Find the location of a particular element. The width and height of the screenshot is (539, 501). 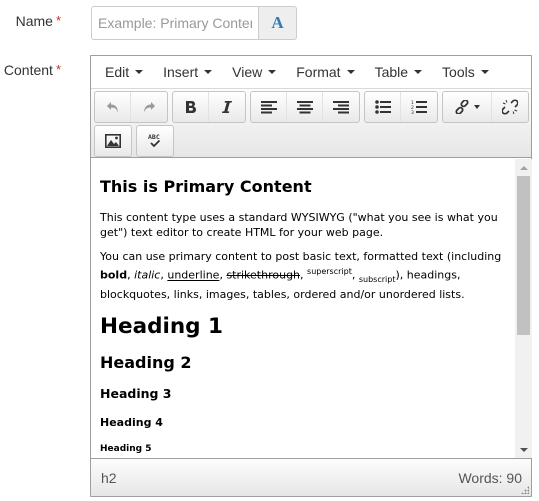

align-right-icon is located at coordinates (341, 107).